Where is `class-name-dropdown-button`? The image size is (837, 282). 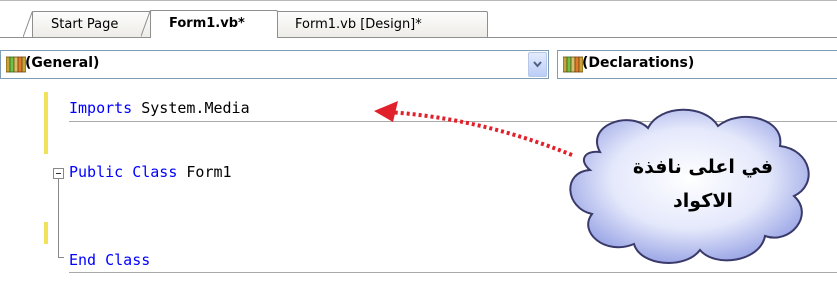
class-name-dropdown-button is located at coordinates (537, 64).